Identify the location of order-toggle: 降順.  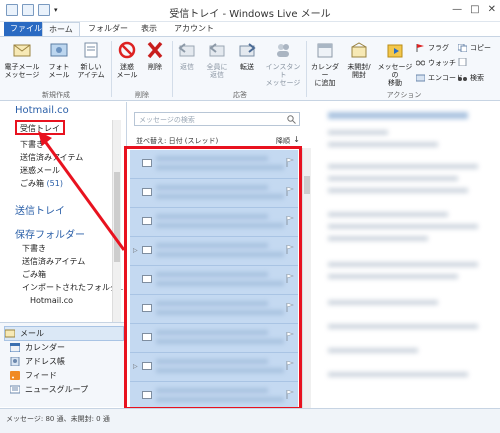
(283, 141).